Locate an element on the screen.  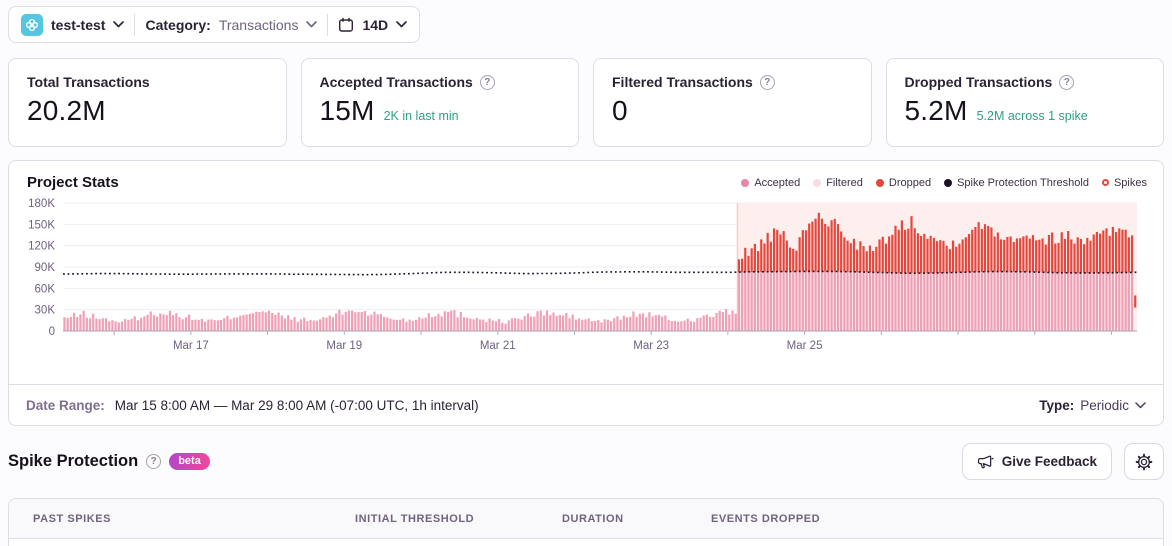
page-filter-bar: test-test Category: Transactions 14D is located at coordinates (214, 24).